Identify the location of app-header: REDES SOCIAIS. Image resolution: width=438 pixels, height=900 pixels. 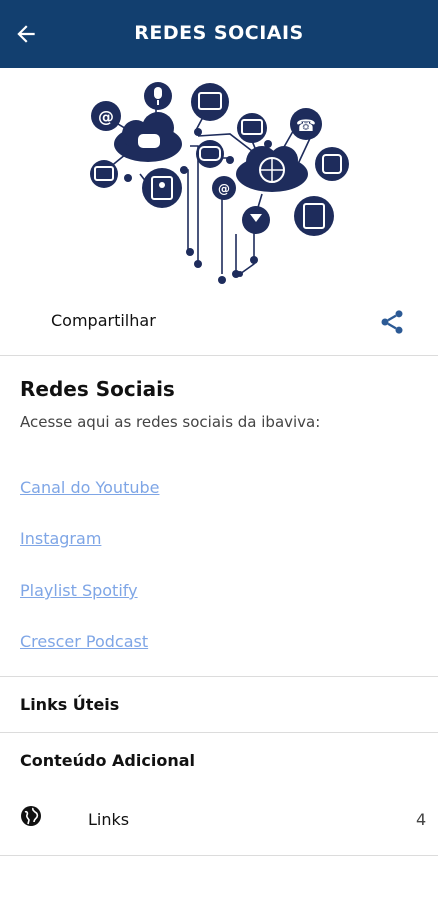
(219, 34).